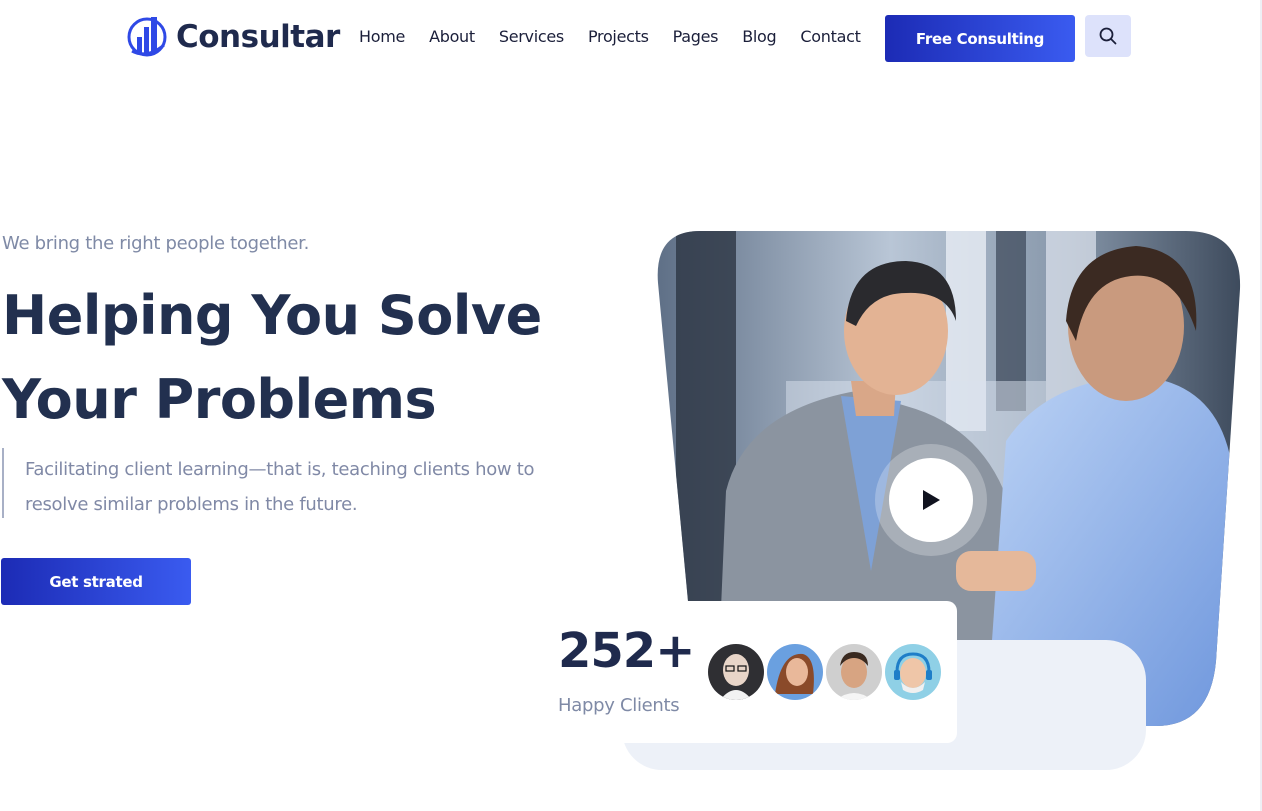 The height and width of the screenshot is (811, 1262). What do you see at coordinates (619, 705) in the screenshot?
I see `clients-label: Happy Clients` at bounding box center [619, 705].